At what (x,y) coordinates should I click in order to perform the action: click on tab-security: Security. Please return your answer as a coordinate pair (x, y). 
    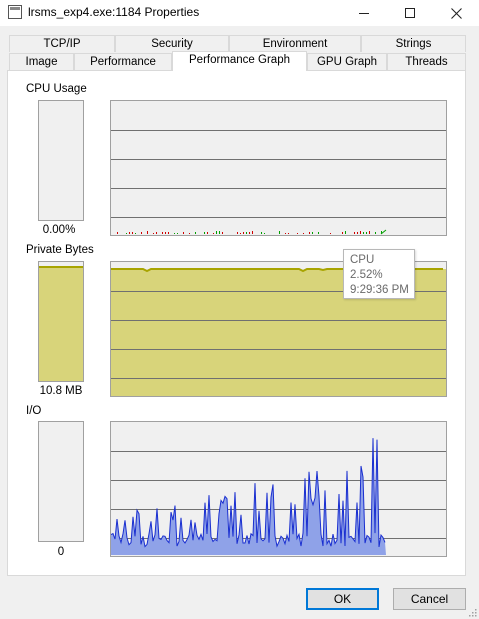
    Looking at the image, I should click on (172, 43).